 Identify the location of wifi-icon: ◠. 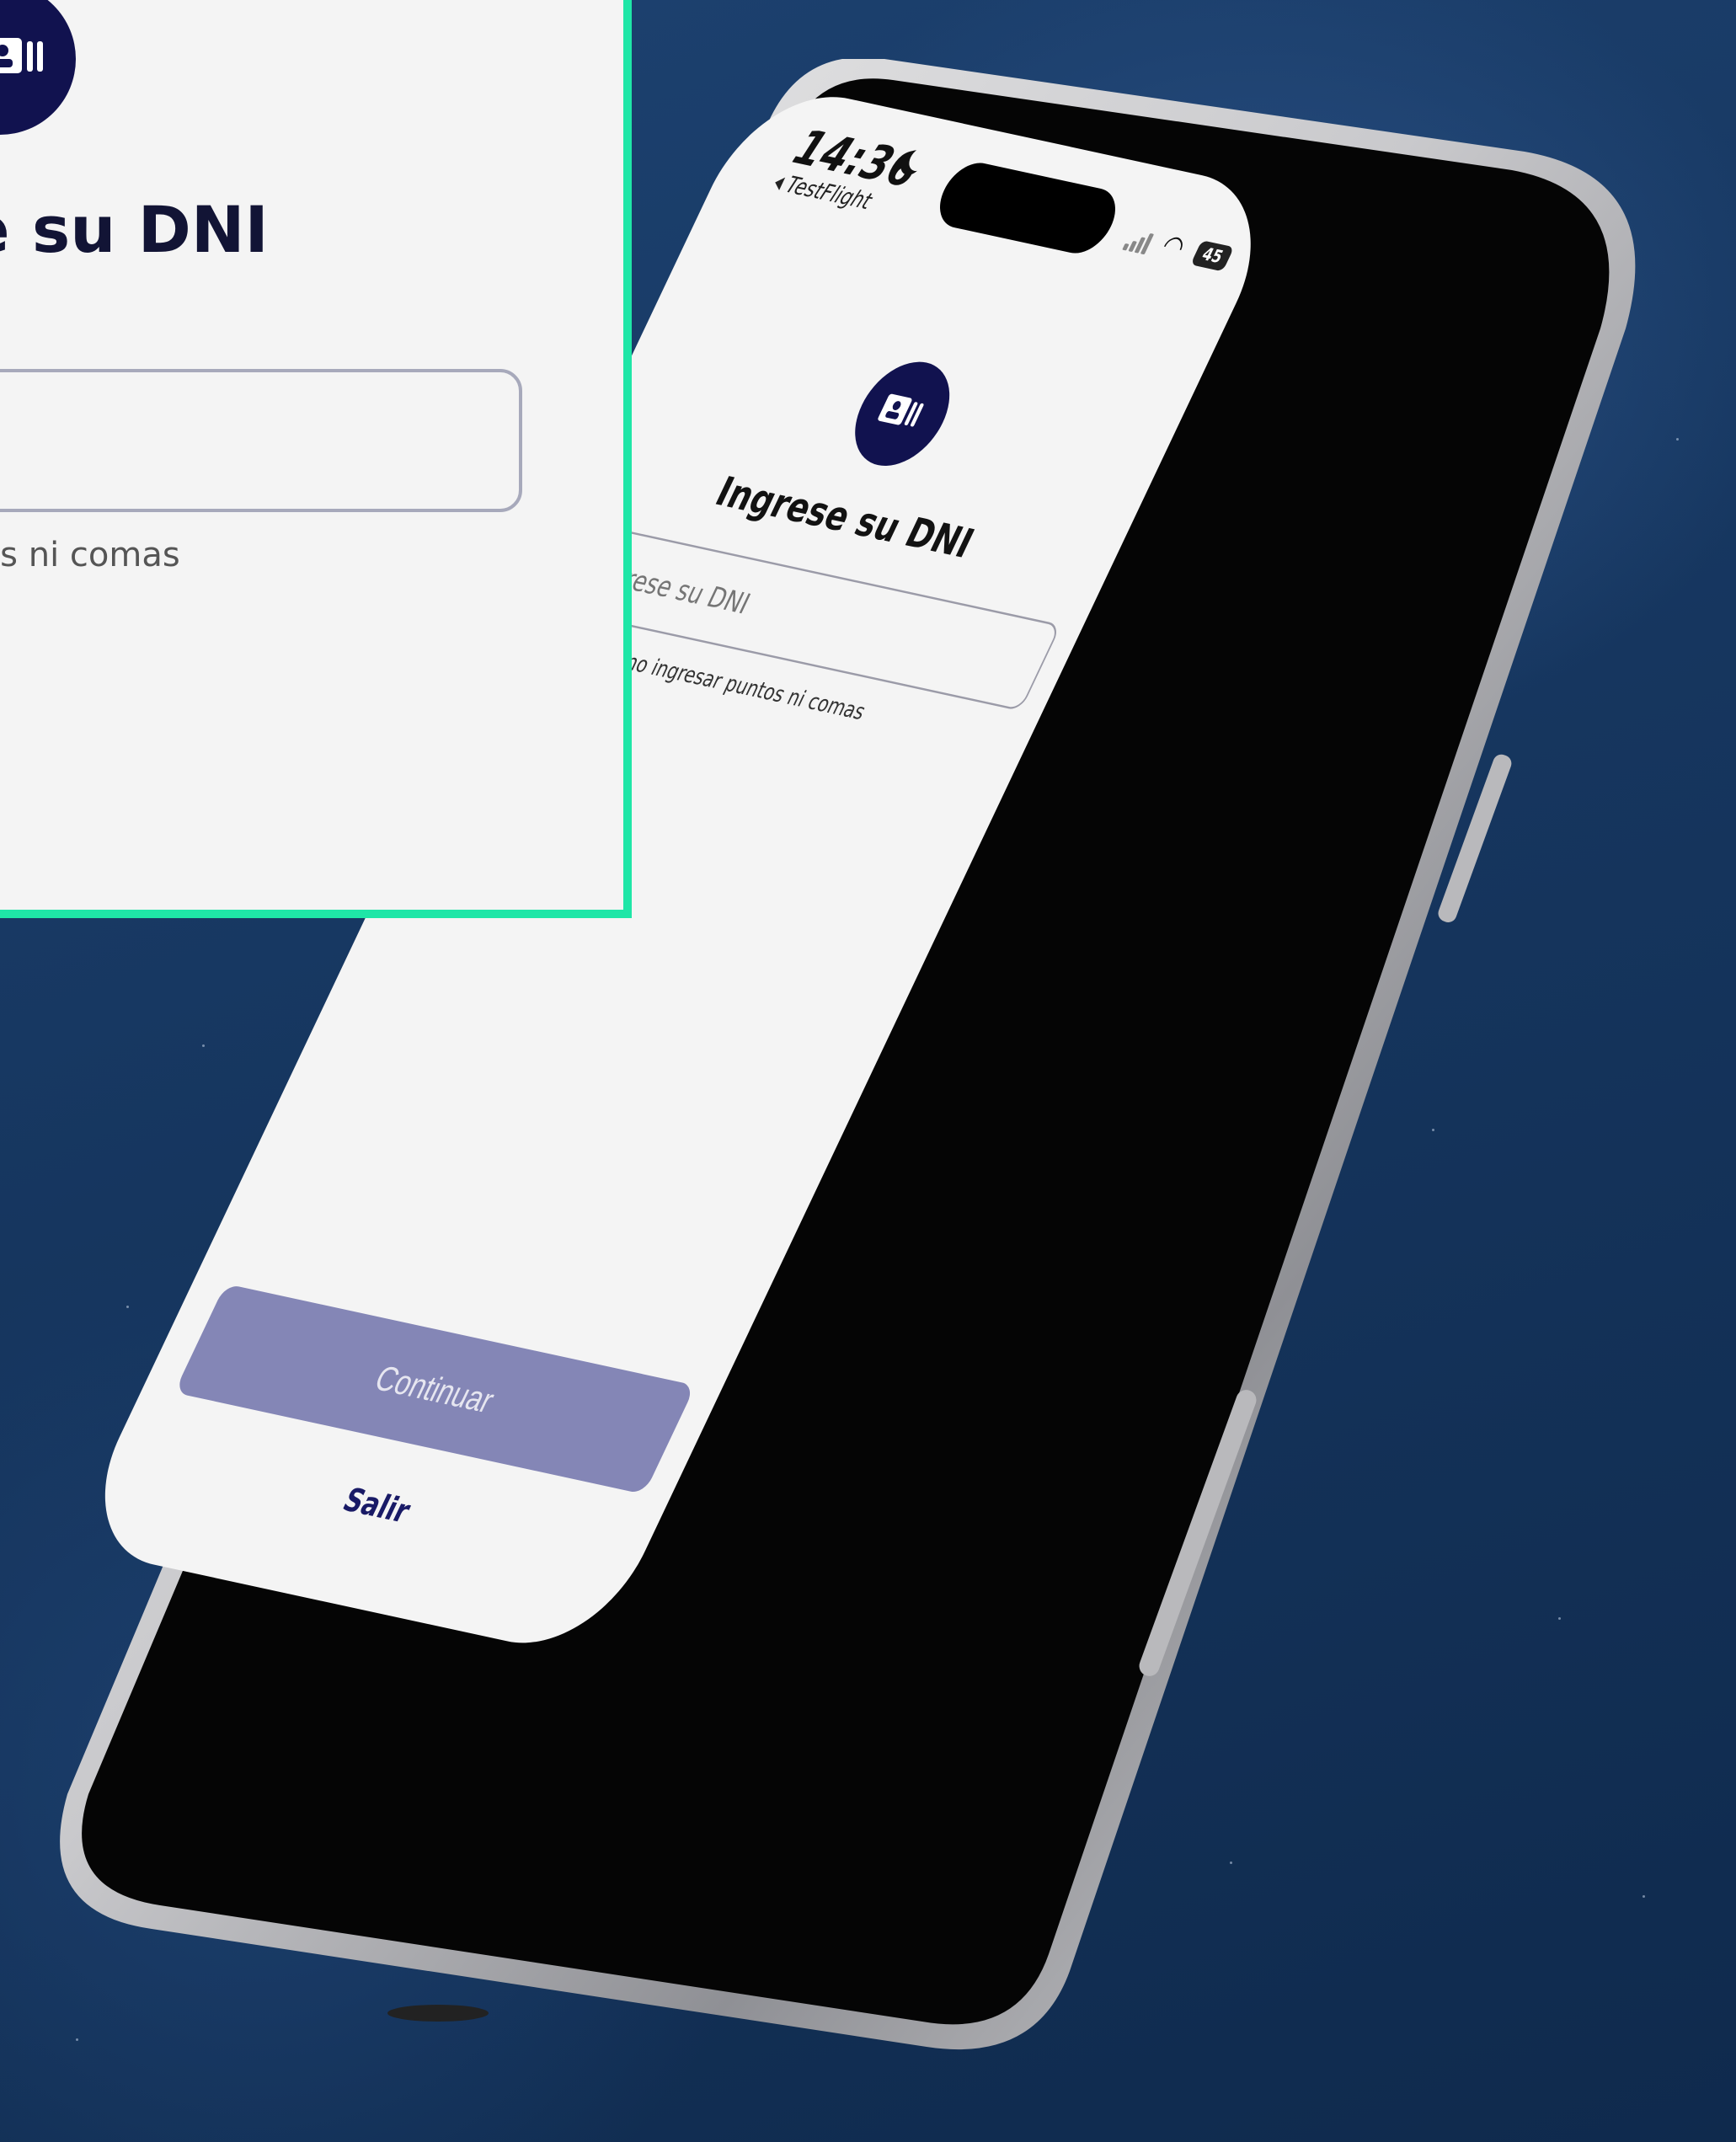
(1173, 246).